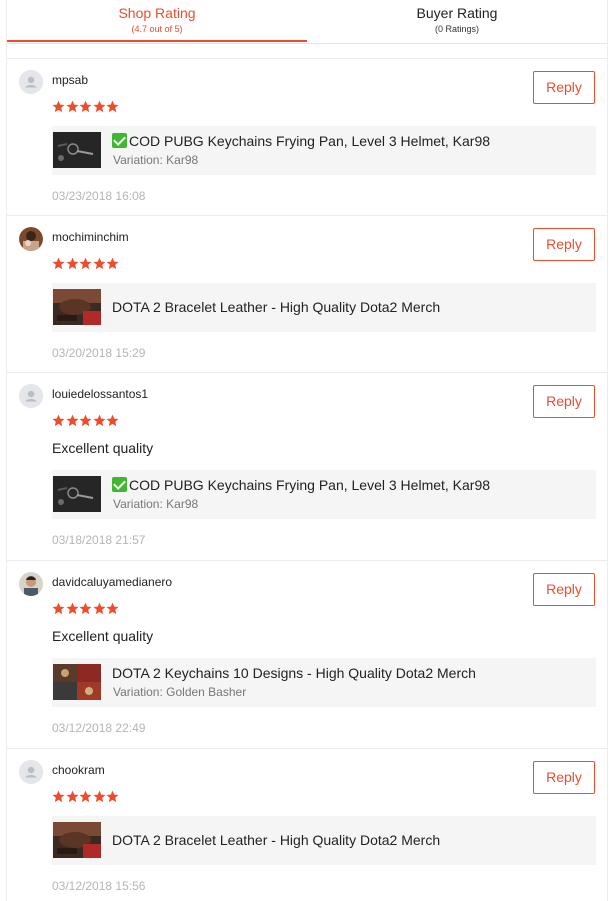  Describe the element at coordinates (99, 886) in the screenshot. I see `review-date: 03/12/2018 15:56` at that location.